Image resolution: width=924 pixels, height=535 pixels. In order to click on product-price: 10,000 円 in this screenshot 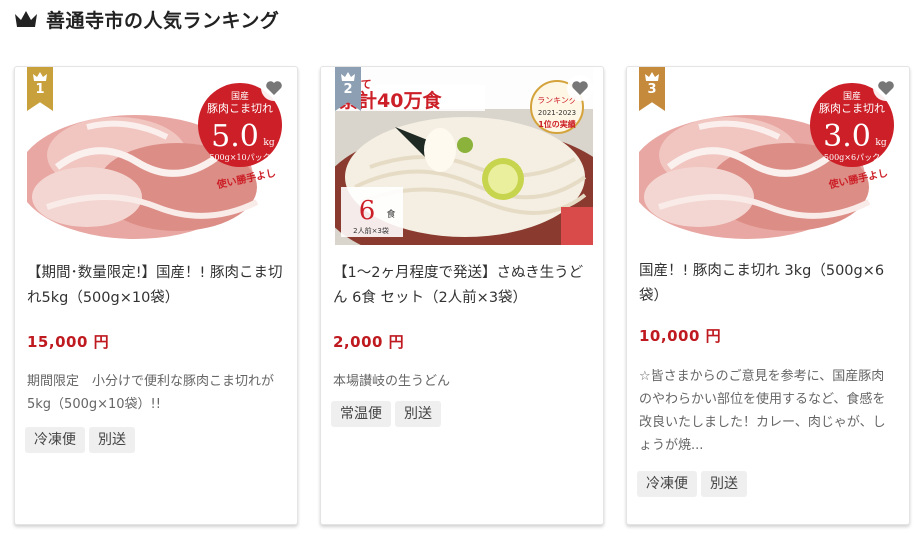, I will do `click(680, 336)`.